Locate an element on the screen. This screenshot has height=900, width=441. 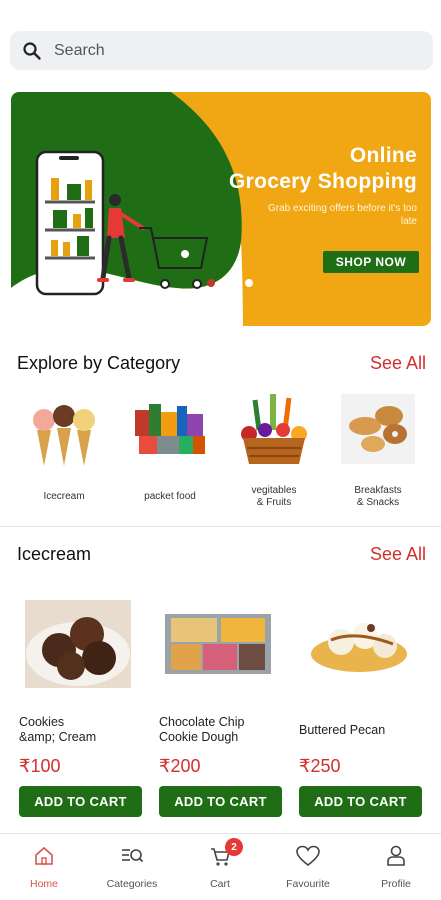
bottom-navigation: Home Categories 2 Cart Favourite Profile is located at coordinates (220, 866).